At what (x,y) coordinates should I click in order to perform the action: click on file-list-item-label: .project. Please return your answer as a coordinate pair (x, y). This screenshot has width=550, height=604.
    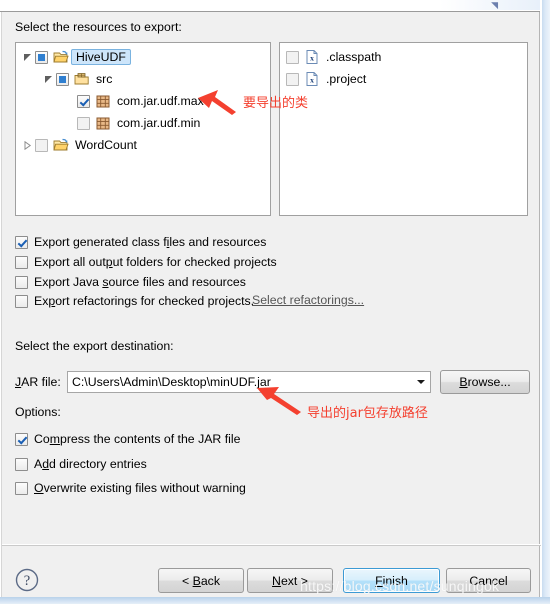
    Looking at the image, I should click on (346, 79).